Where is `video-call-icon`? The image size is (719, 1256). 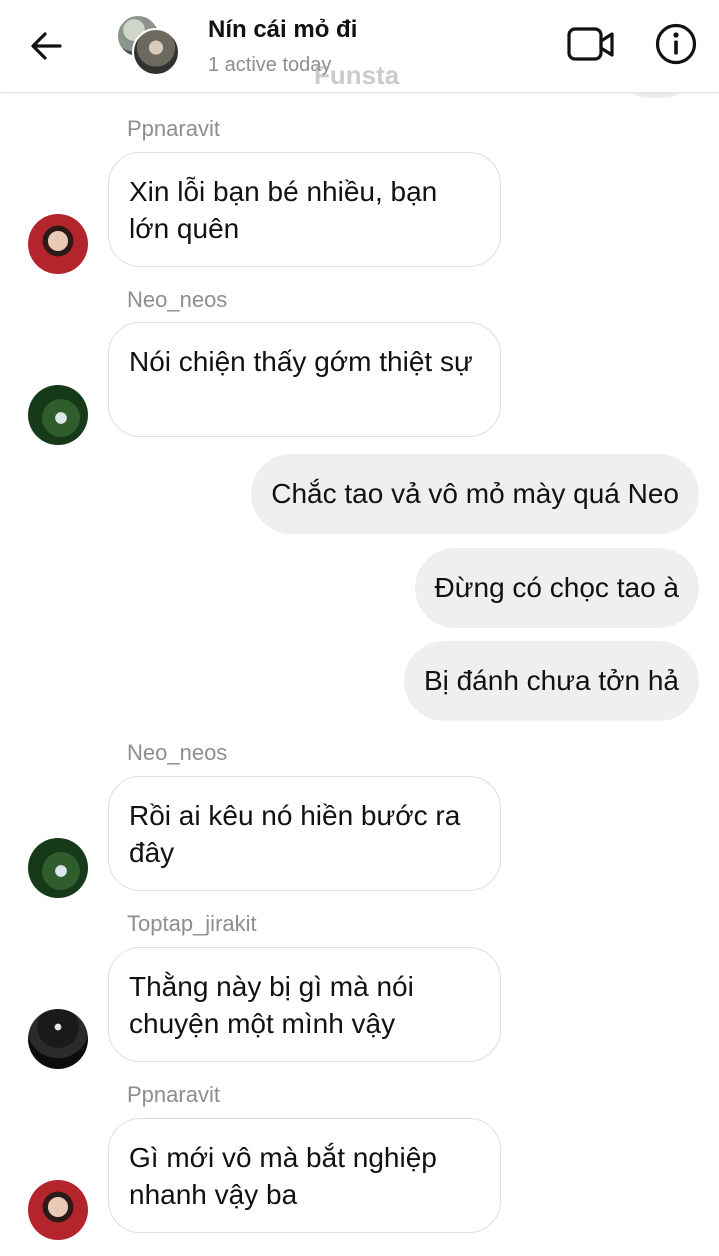 video-call-icon is located at coordinates (590, 44).